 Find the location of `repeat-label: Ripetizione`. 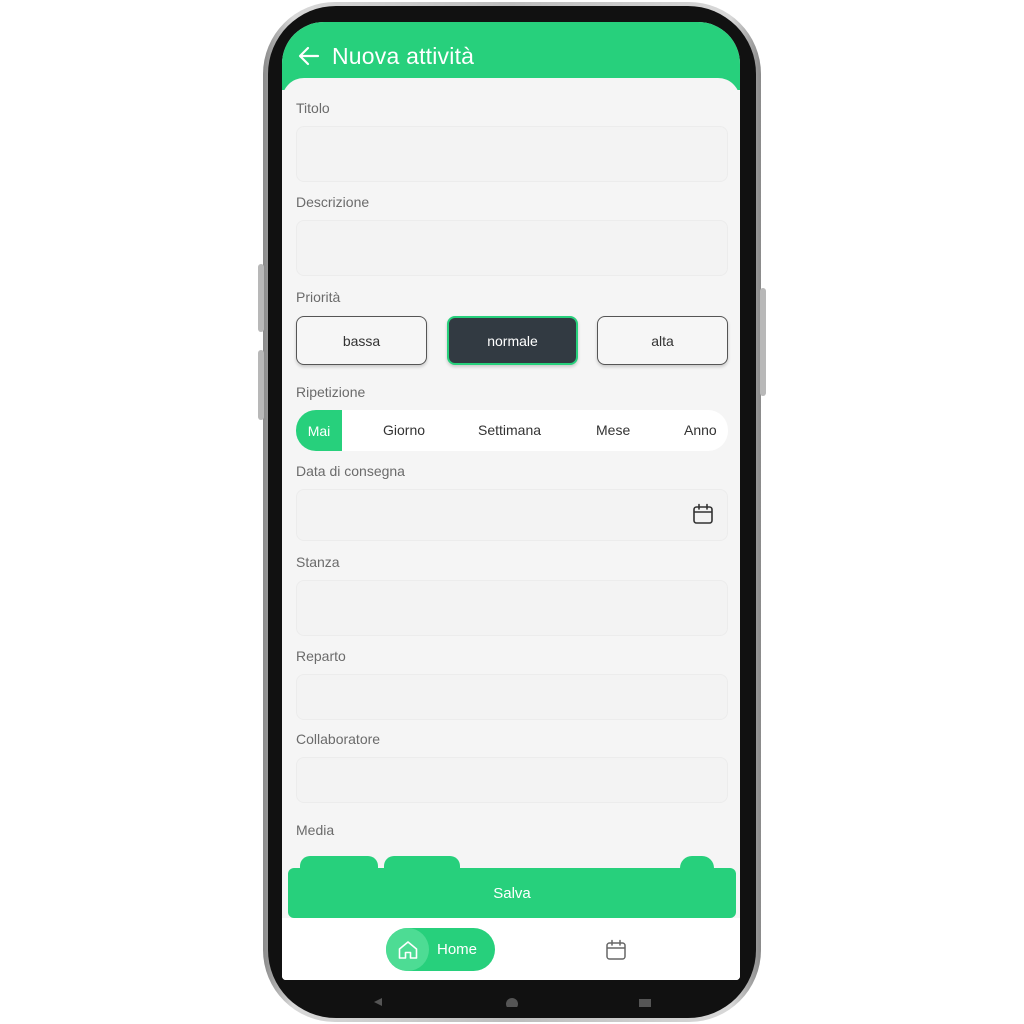

repeat-label: Ripetizione is located at coordinates (331, 392).